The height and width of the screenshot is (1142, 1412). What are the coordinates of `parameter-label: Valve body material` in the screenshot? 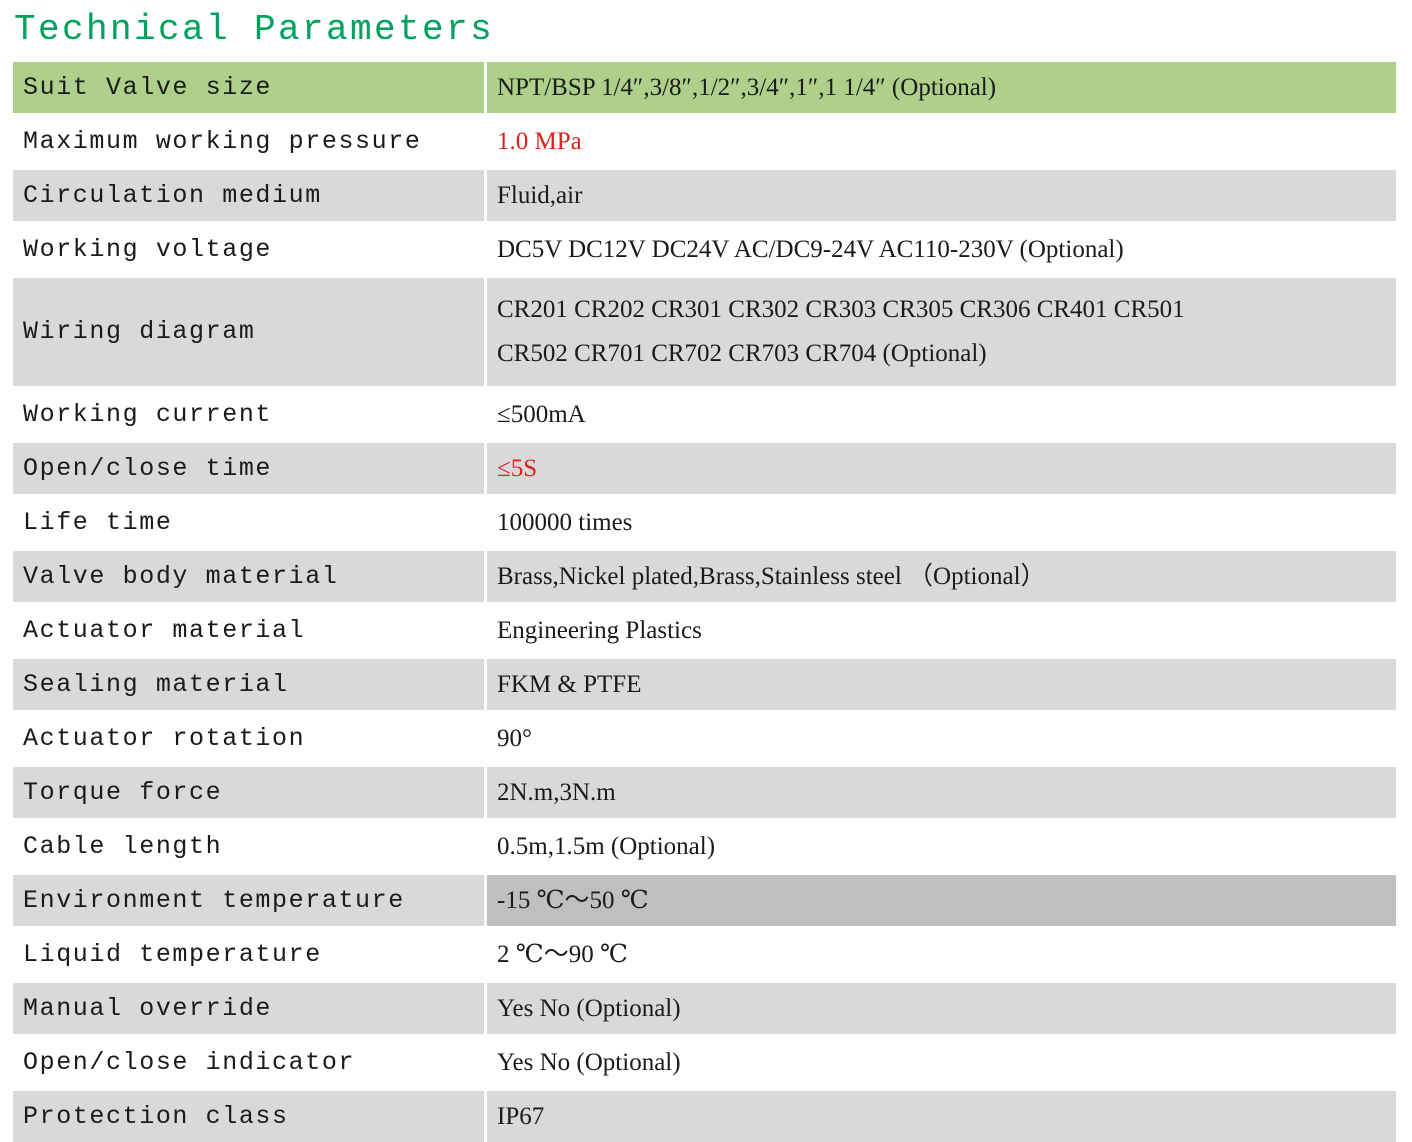 It's located at (250, 578).